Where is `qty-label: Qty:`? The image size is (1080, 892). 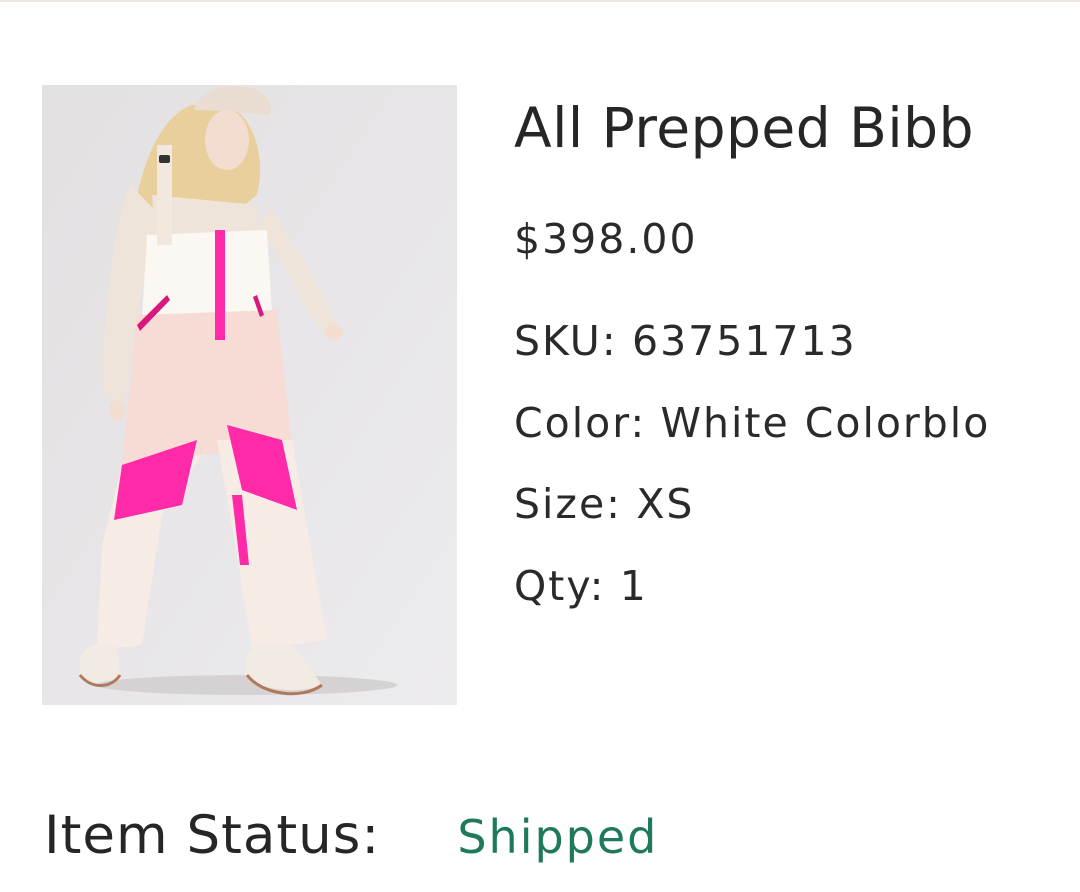 qty-label: Qty: is located at coordinates (560, 586).